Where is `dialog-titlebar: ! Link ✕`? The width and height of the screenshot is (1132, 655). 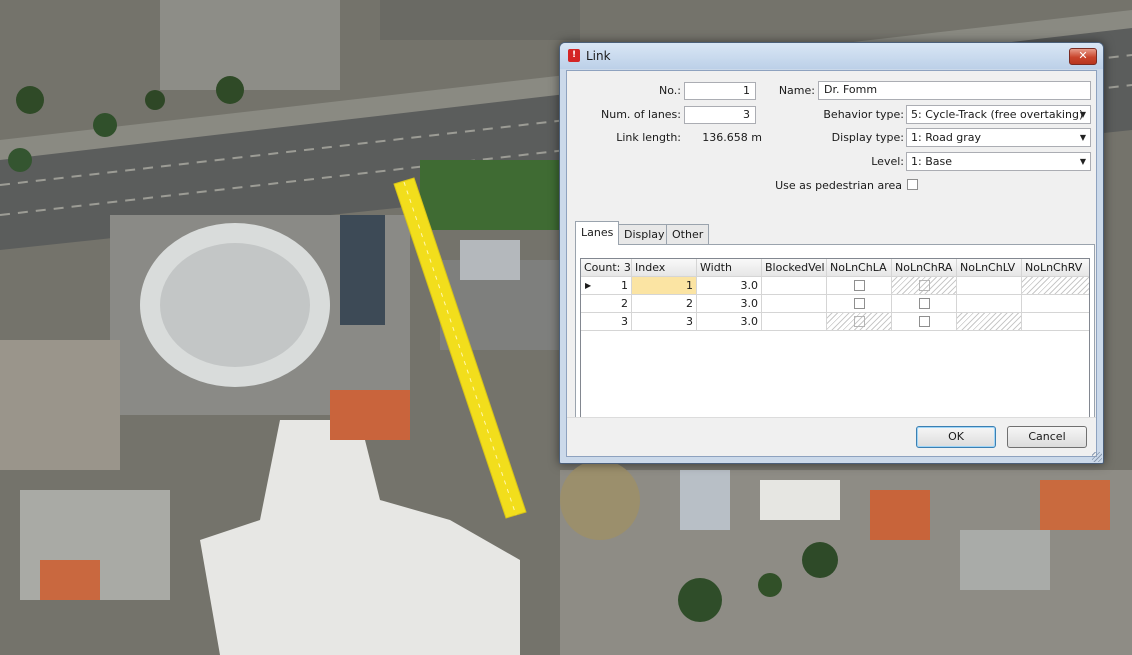 dialog-titlebar: ! Link ✕ is located at coordinates (831, 56).